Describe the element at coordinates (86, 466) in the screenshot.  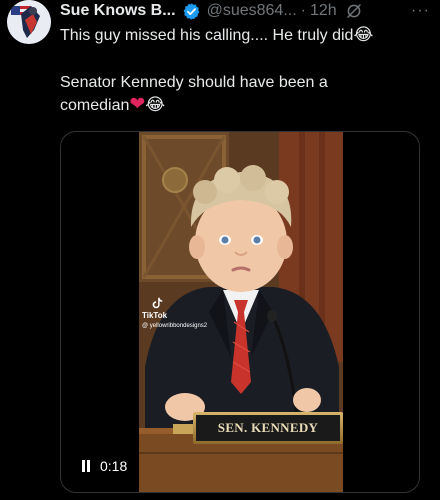
I see `pause-icon` at that location.